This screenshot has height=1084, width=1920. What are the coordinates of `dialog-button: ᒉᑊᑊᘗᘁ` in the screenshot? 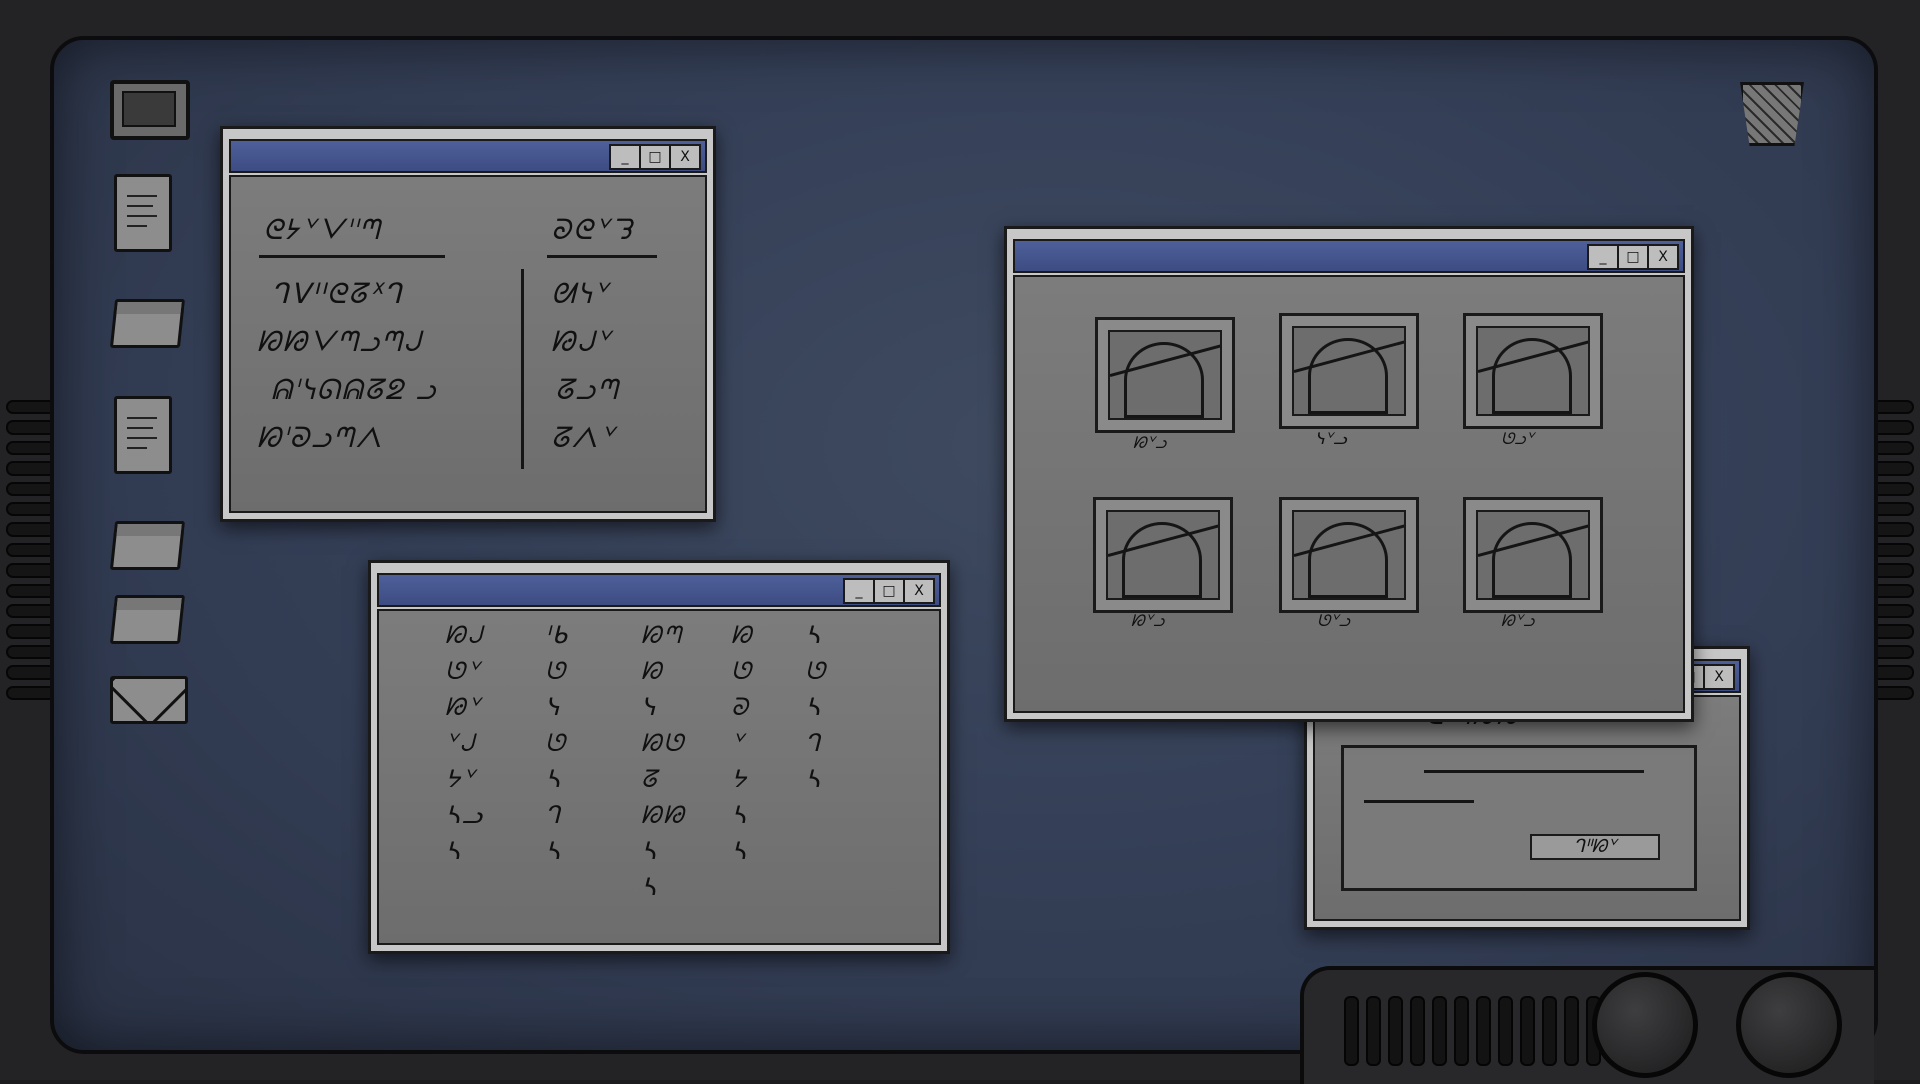 It's located at (1595, 847).